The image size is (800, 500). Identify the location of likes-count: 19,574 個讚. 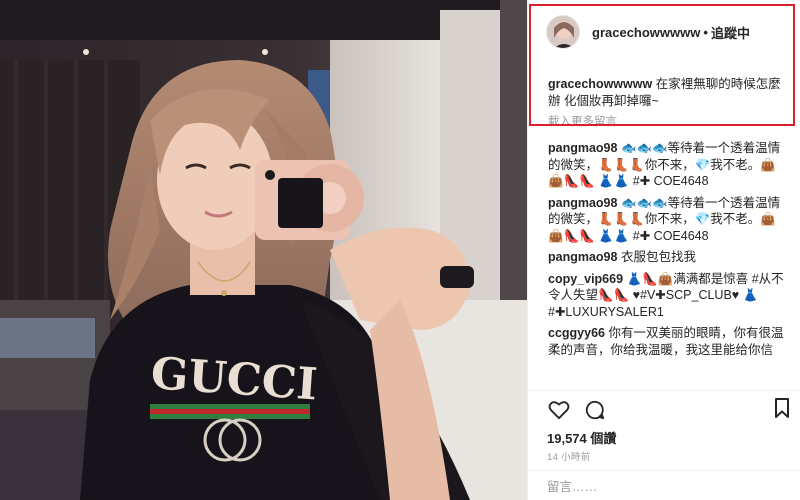
(581, 437).